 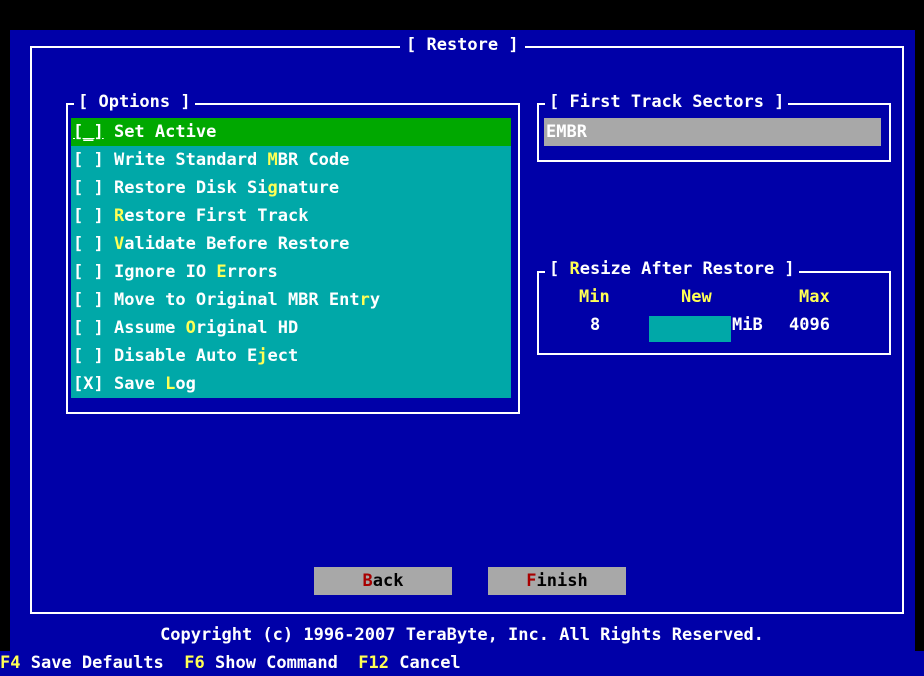 What do you see at coordinates (409, 663) in the screenshot?
I see `status-f12-cancel: F12 Cancel` at bounding box center [409, 663].